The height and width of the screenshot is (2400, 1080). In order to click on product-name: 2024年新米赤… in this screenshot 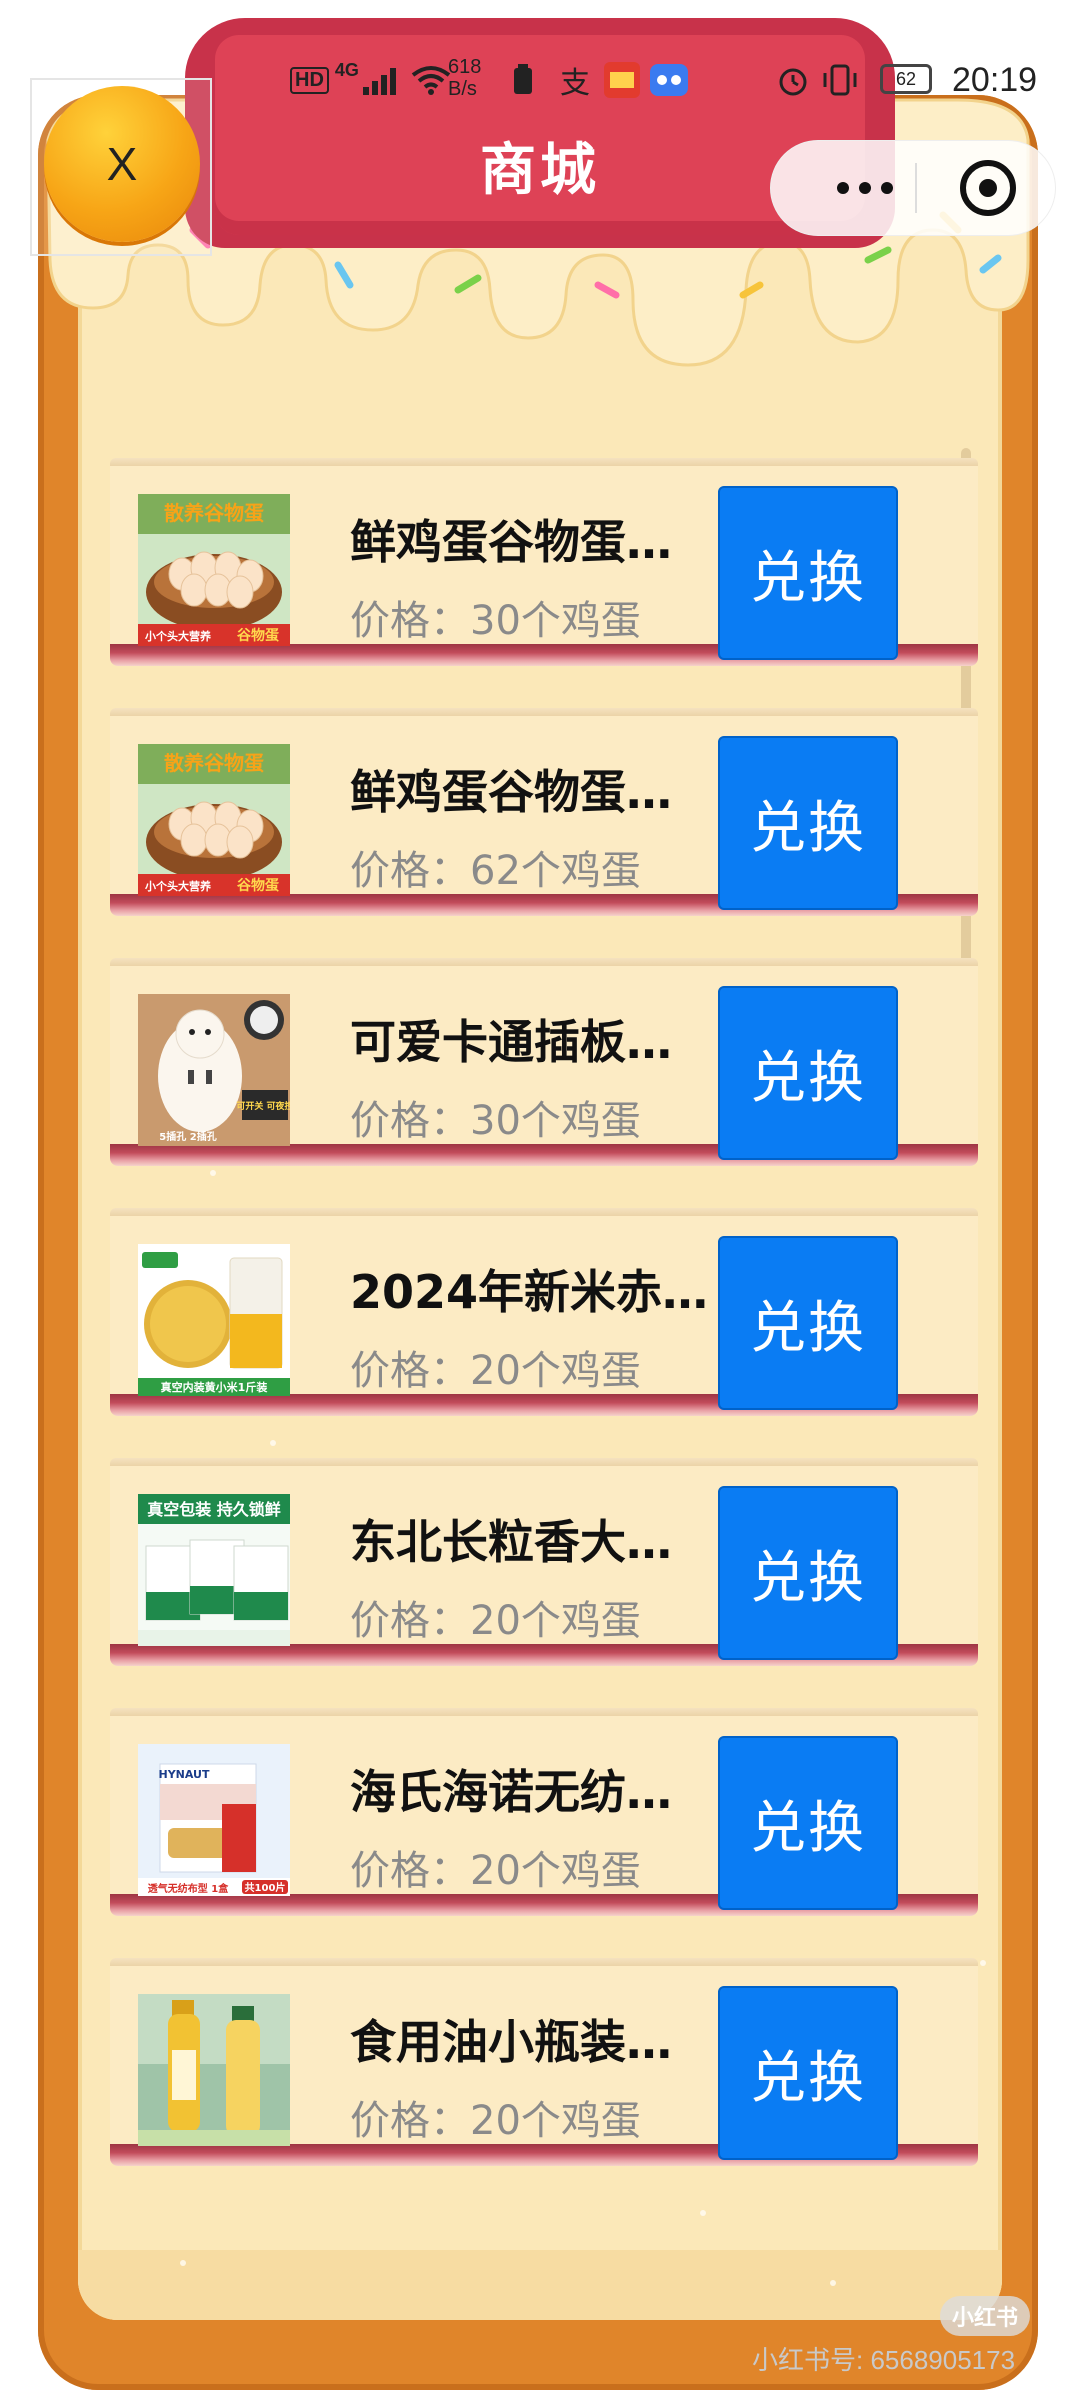, I will do `click(527, 1292)`.